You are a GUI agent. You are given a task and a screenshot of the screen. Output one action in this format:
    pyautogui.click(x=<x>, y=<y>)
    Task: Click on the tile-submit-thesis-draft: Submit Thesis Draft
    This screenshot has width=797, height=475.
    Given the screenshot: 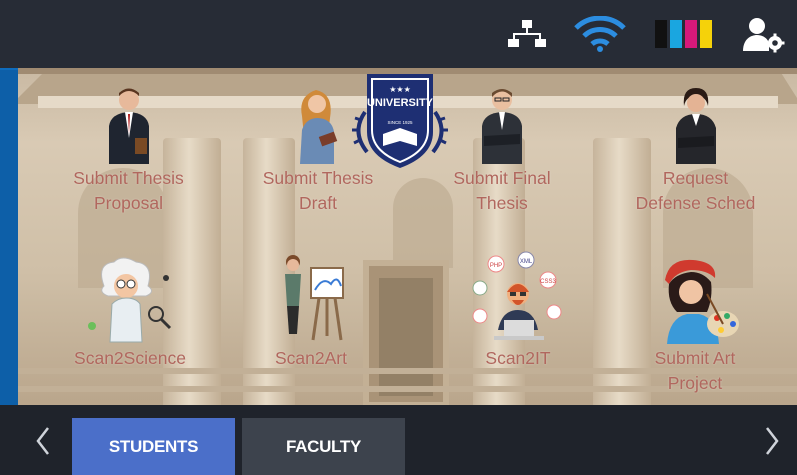 What is the action you would take?
    pyautogui.click(x=318, y=151)
    